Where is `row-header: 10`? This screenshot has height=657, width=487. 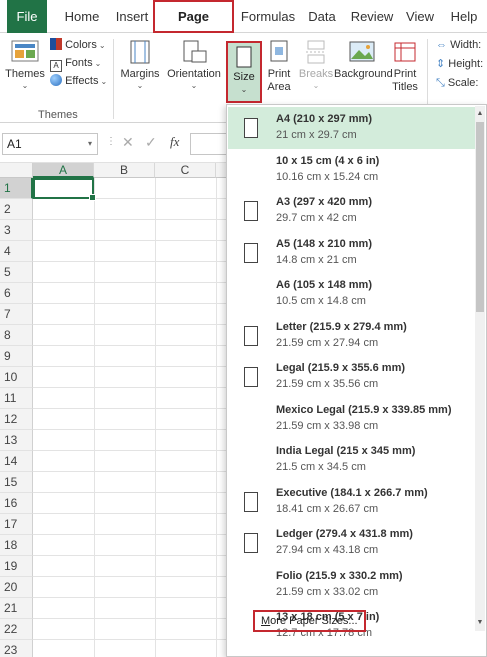 row-header: 10 is located at coordinates (16, 377).